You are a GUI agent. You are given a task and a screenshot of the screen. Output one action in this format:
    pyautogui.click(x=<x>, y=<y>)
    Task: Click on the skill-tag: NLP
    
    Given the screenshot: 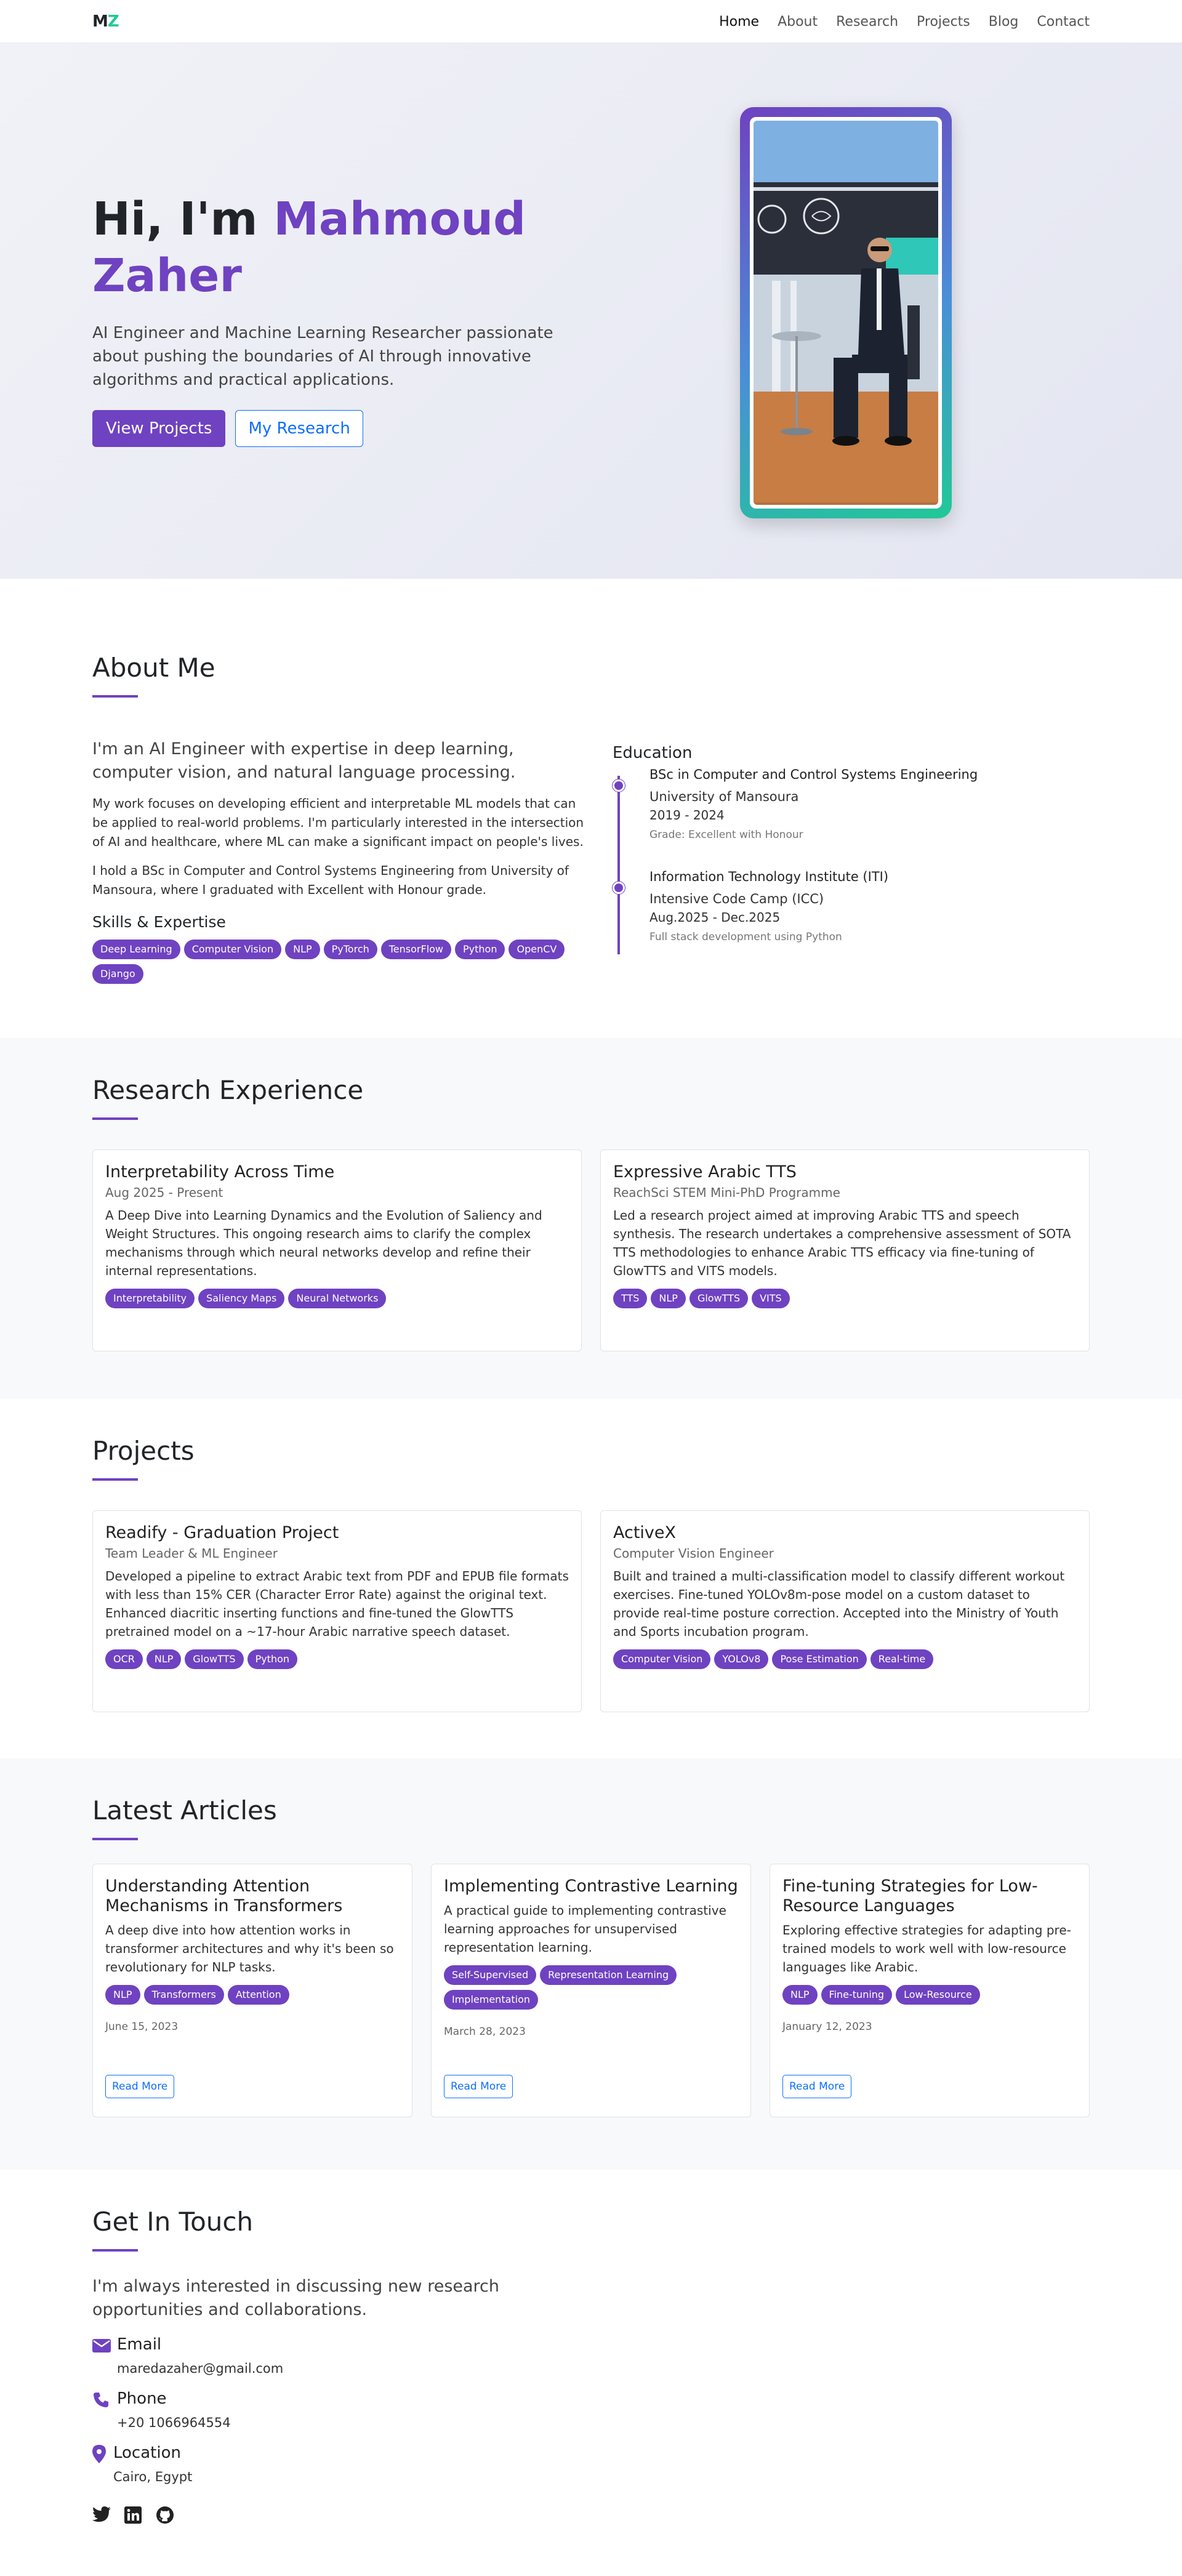 What is the action you would take?
    pyautogui.click(x=302, y=949)
    